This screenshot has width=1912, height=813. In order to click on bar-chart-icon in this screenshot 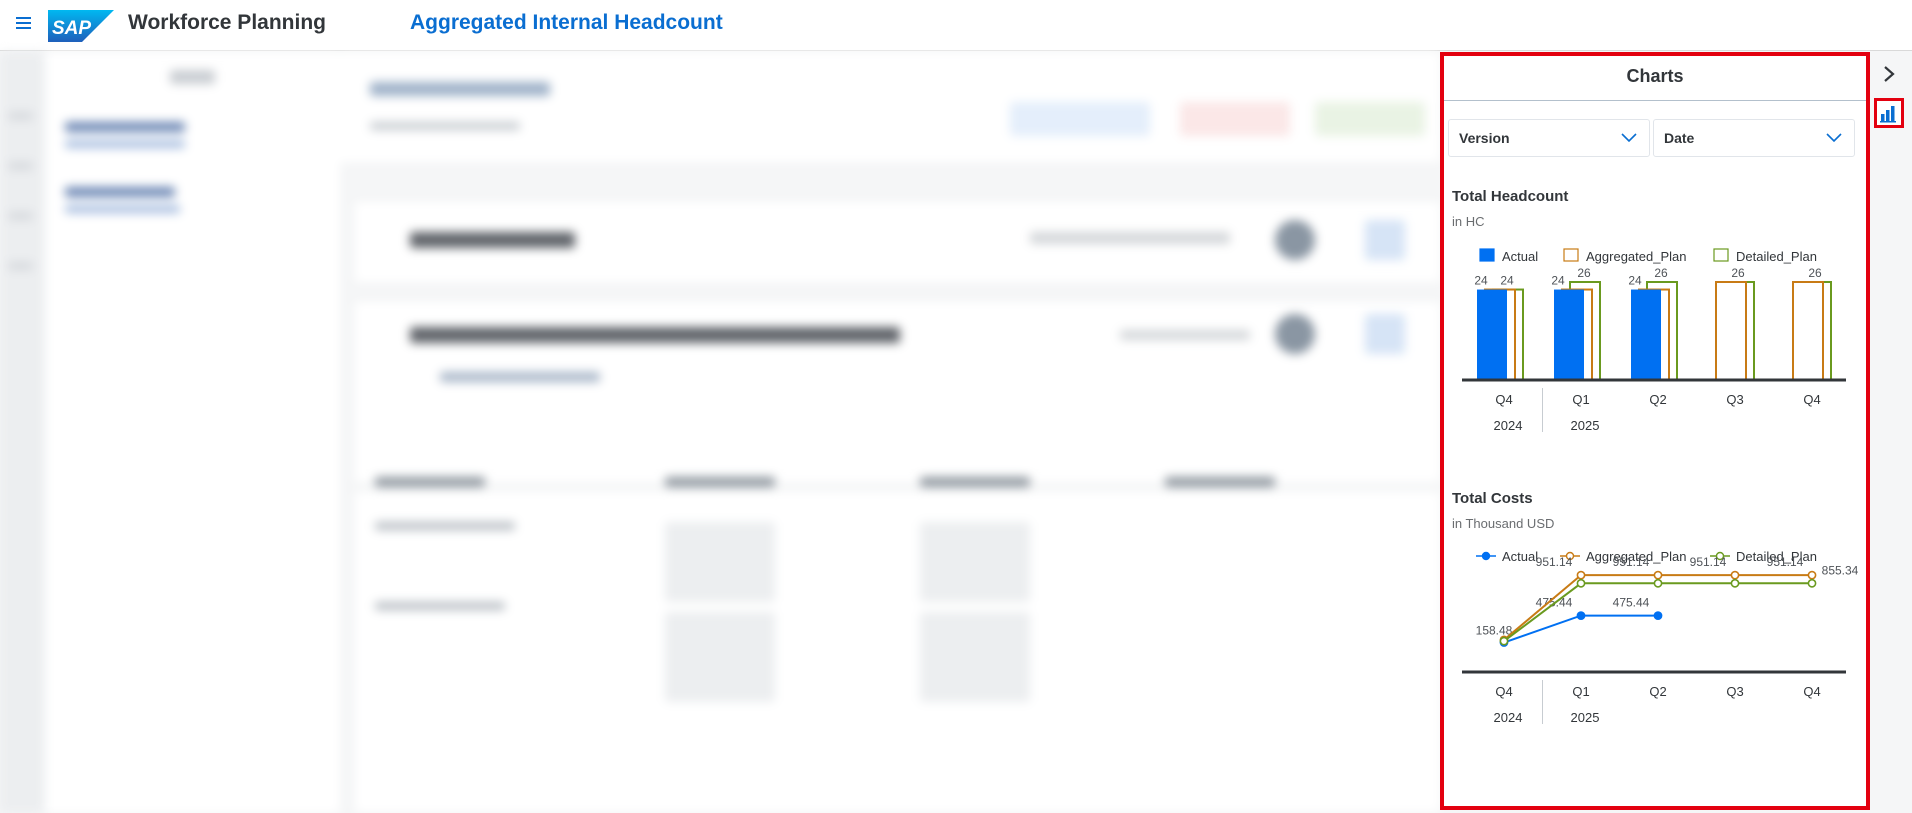, I will do `click(1888, 114)`.